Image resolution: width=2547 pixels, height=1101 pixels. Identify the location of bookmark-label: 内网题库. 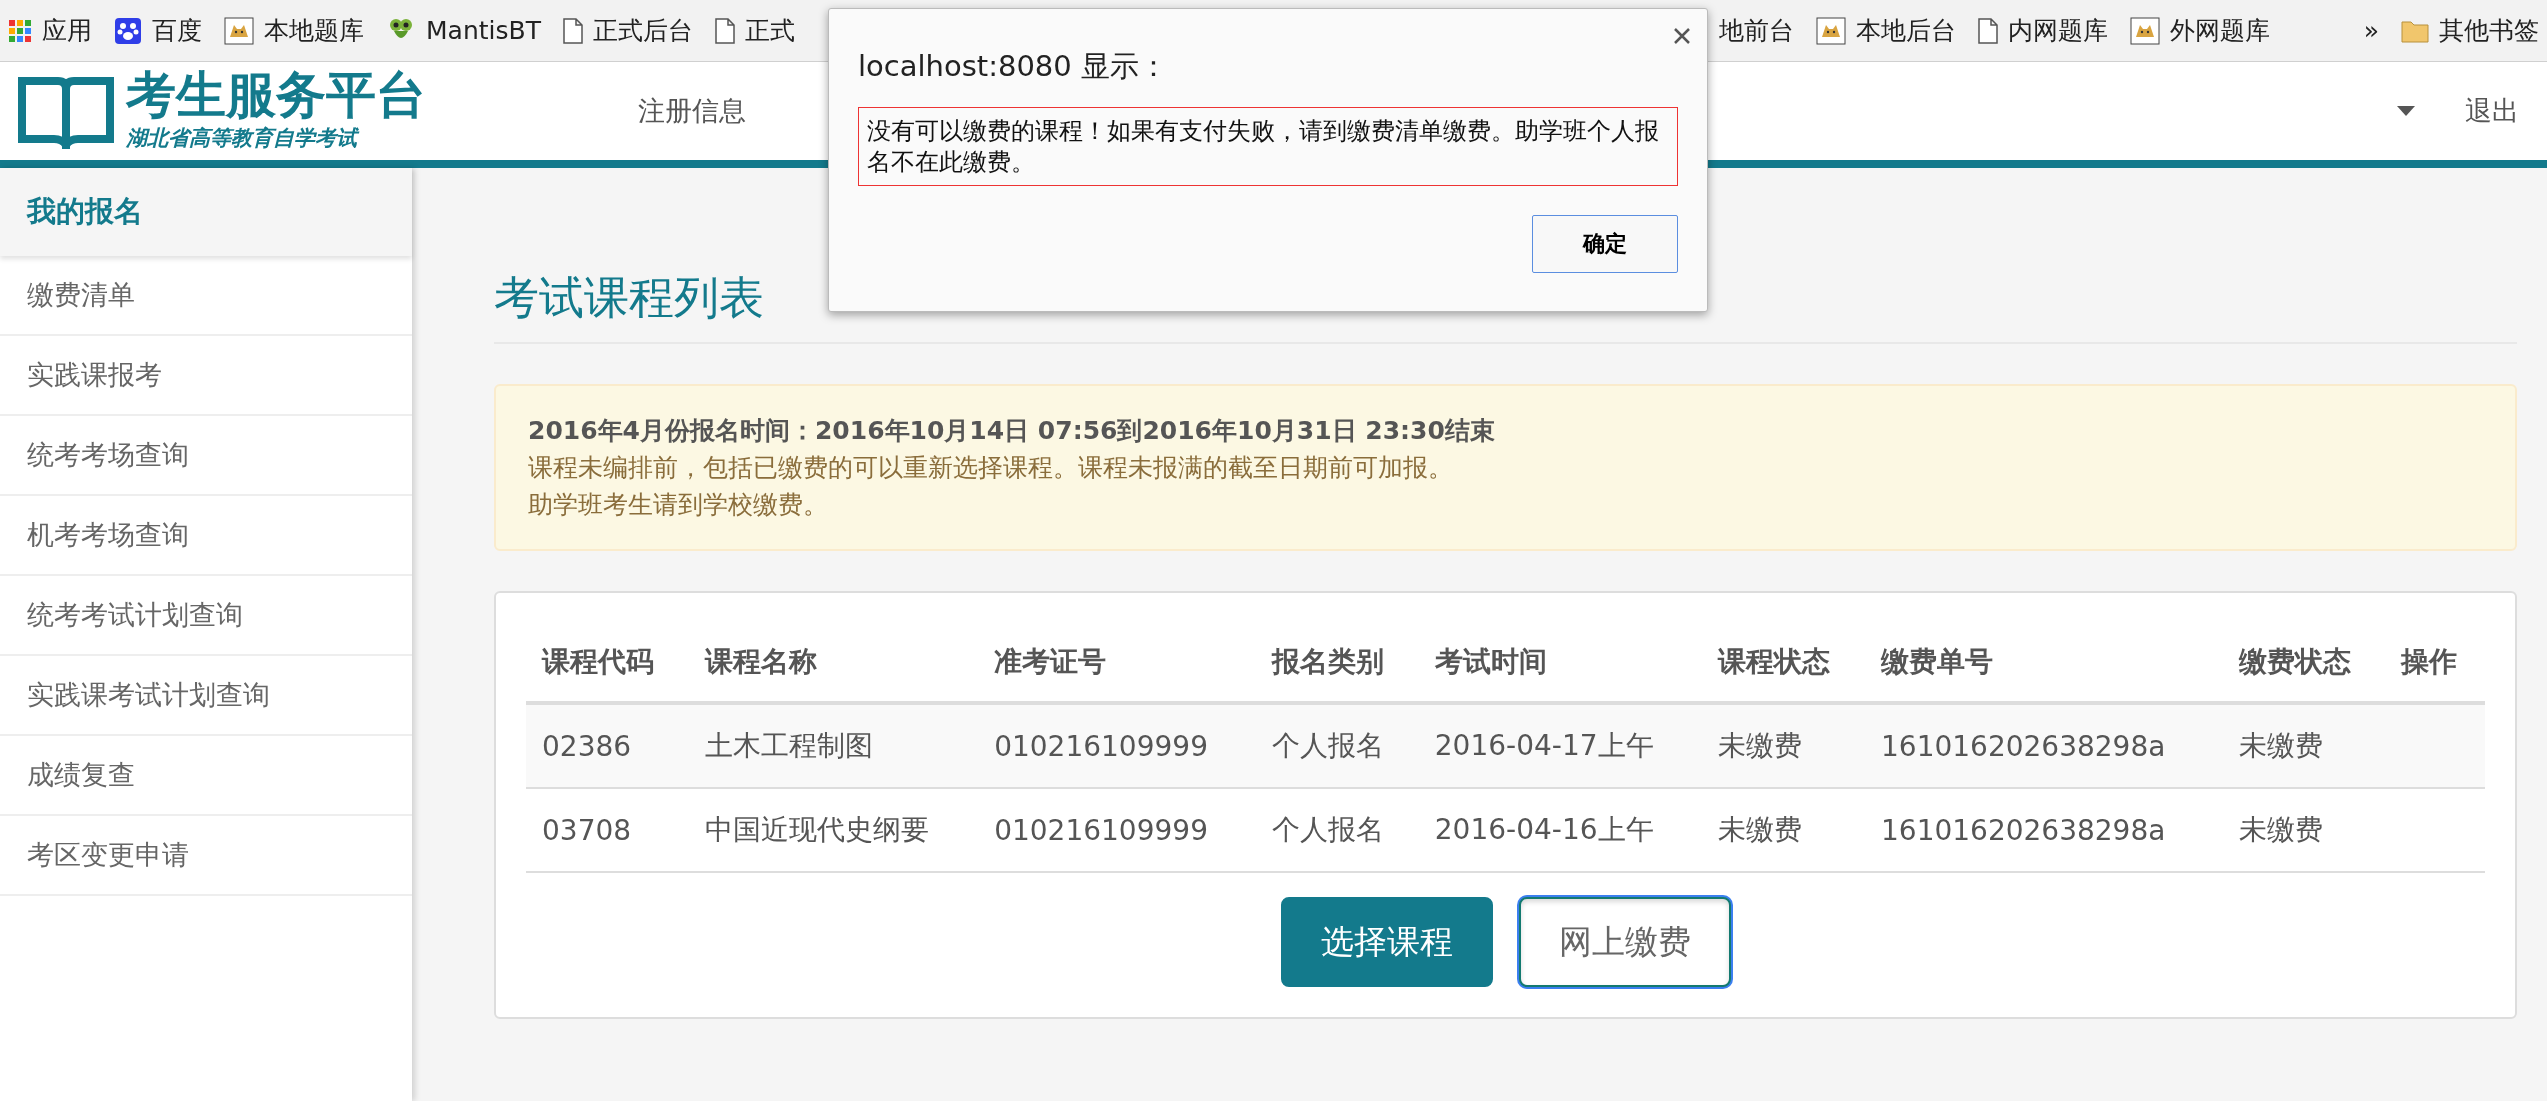
(2057, 31).